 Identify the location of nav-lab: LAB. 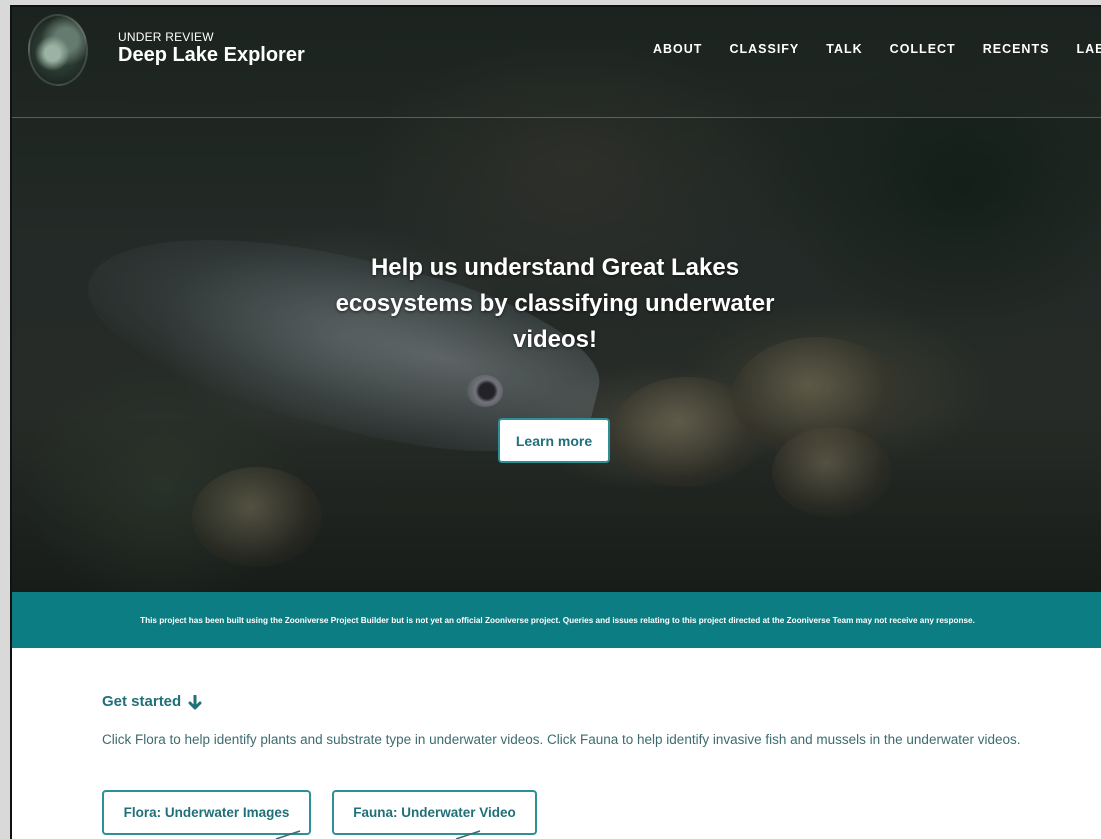
(1088, 49).